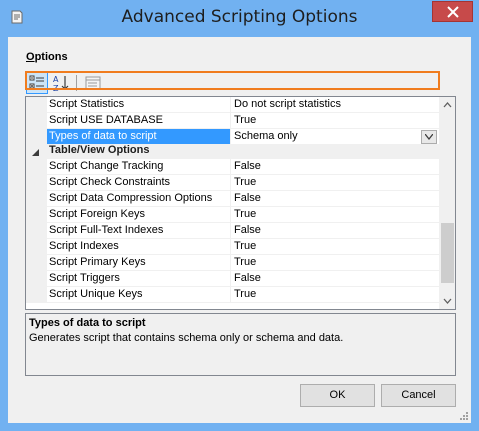 Image resolution: width=479 pixels, height=431 pixels. I want to click on scroll-down-button, so click(447, 300).